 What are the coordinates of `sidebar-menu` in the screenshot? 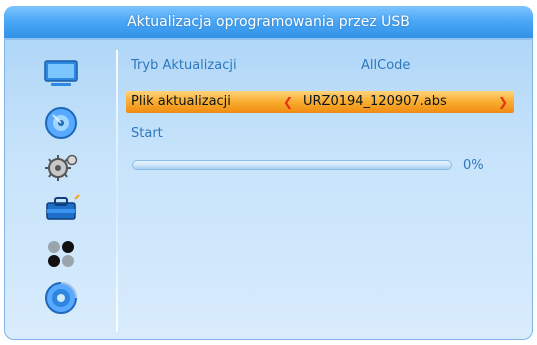 It's located at (64, 191).